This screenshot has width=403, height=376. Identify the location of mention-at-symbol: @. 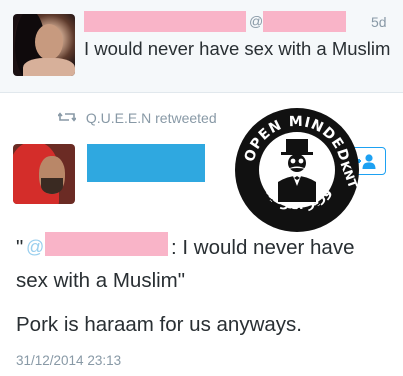
(35, 247).